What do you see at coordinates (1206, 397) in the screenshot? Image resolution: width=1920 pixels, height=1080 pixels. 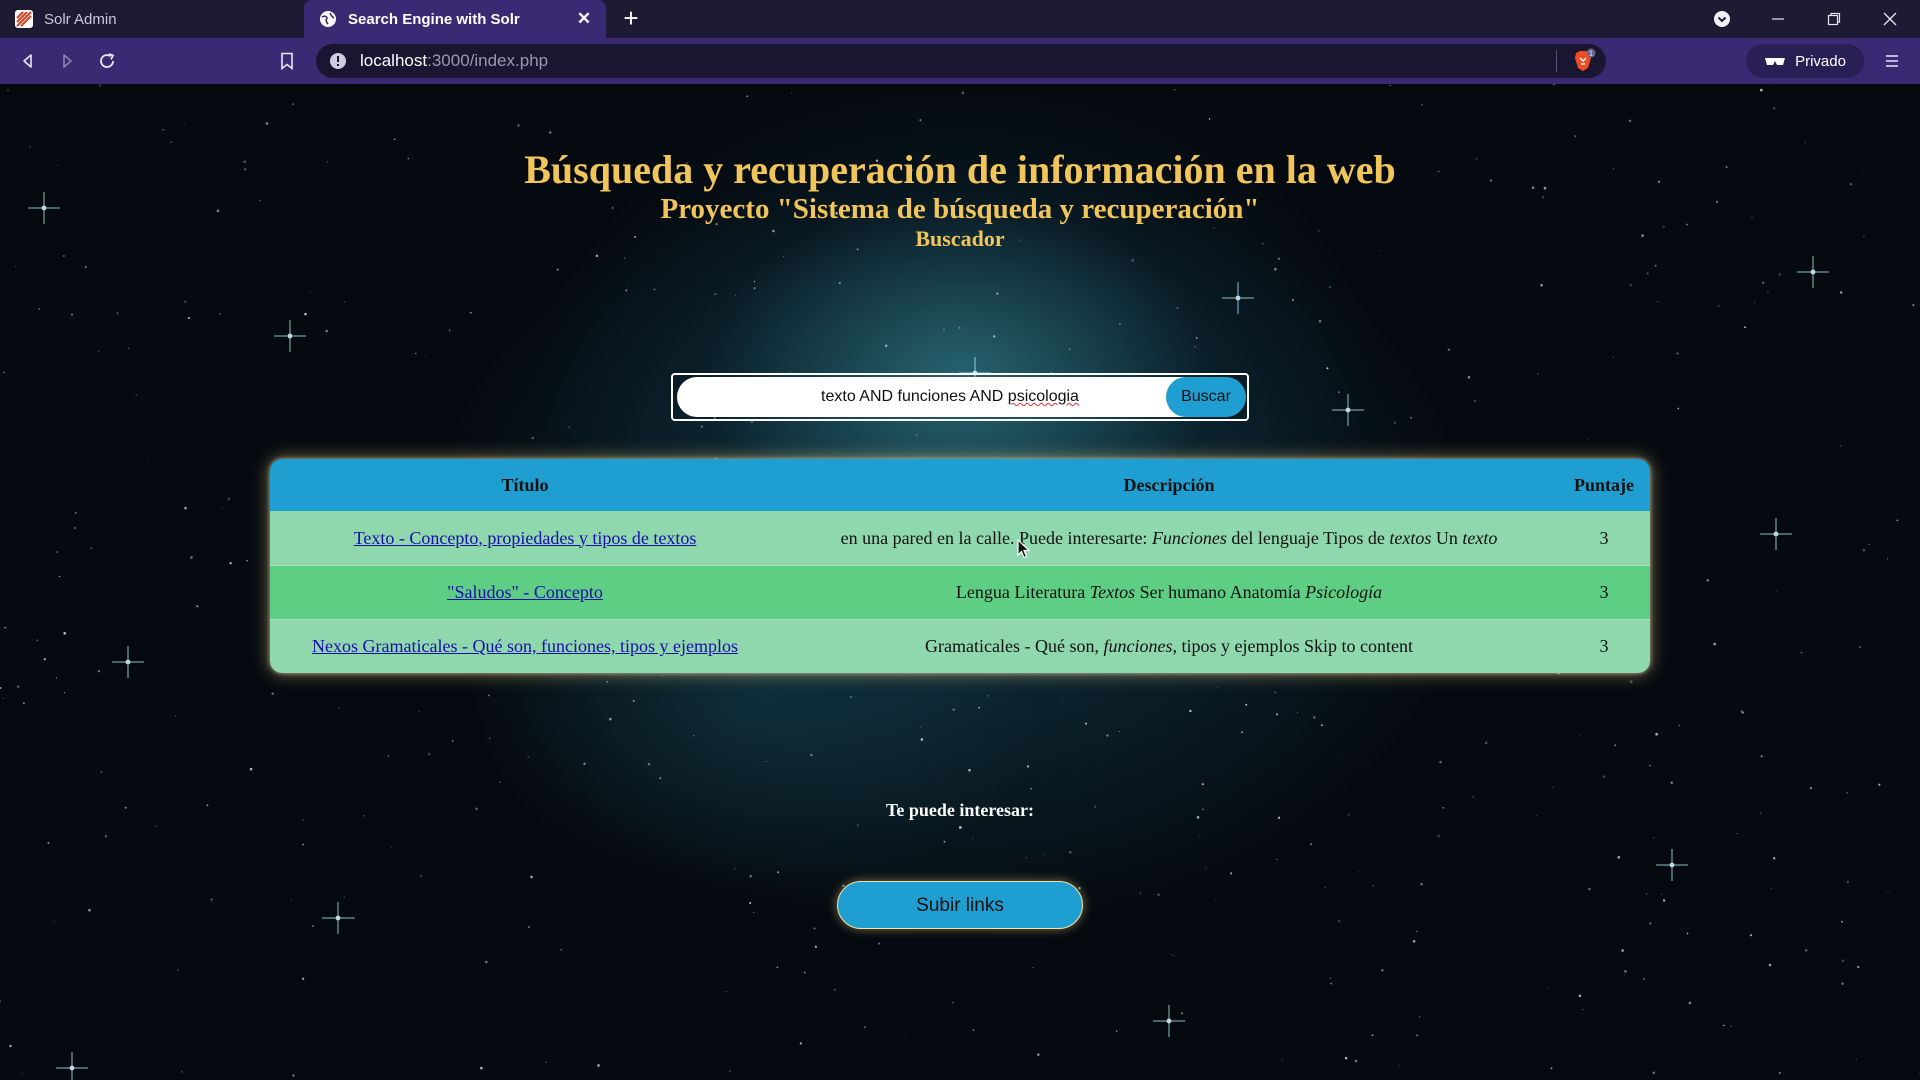 I see `search-button: Buscar` at bounding box center [1206, 397].